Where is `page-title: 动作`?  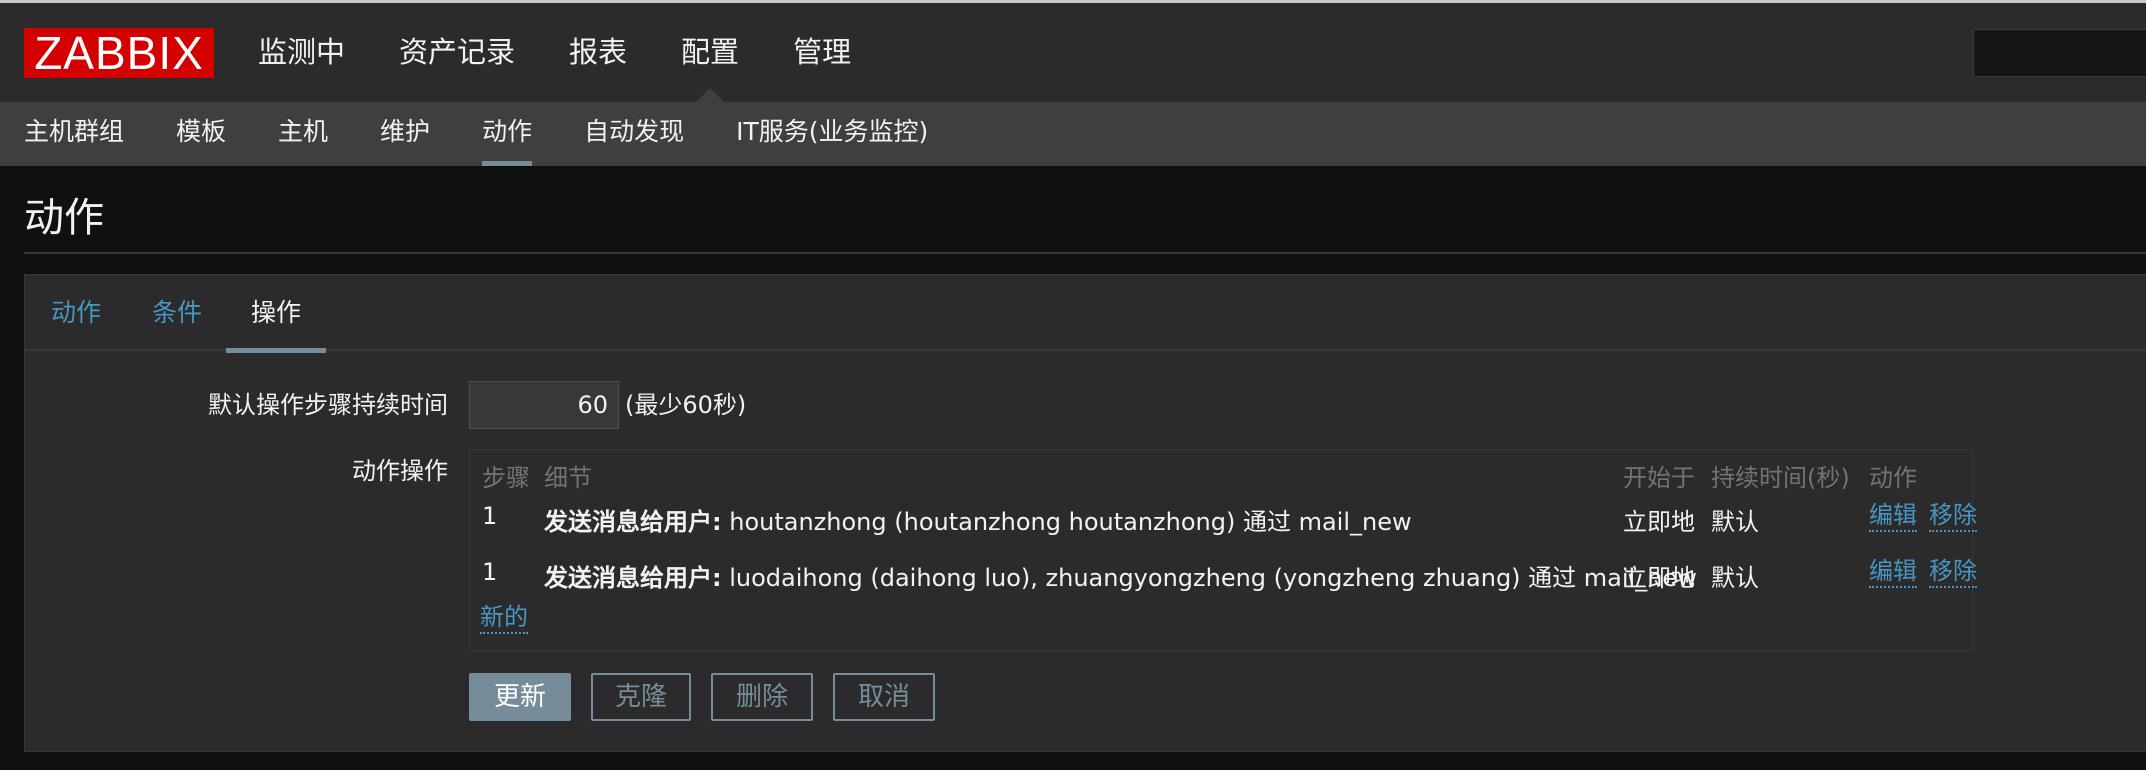
page-title: 动作 is located at coordinates (64, 218).